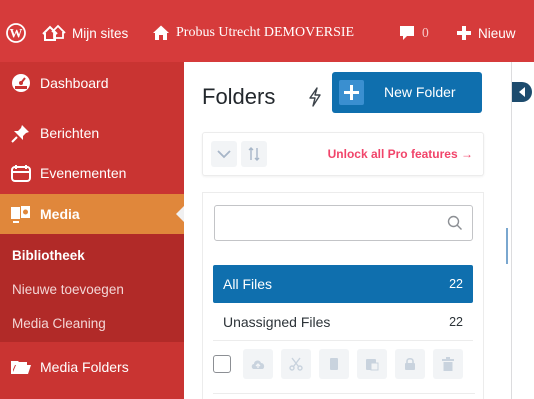 The height and width of the screenshot is (399, 534). I want to click on sidebar-item-berichten: Berichten, so click(92, 133).